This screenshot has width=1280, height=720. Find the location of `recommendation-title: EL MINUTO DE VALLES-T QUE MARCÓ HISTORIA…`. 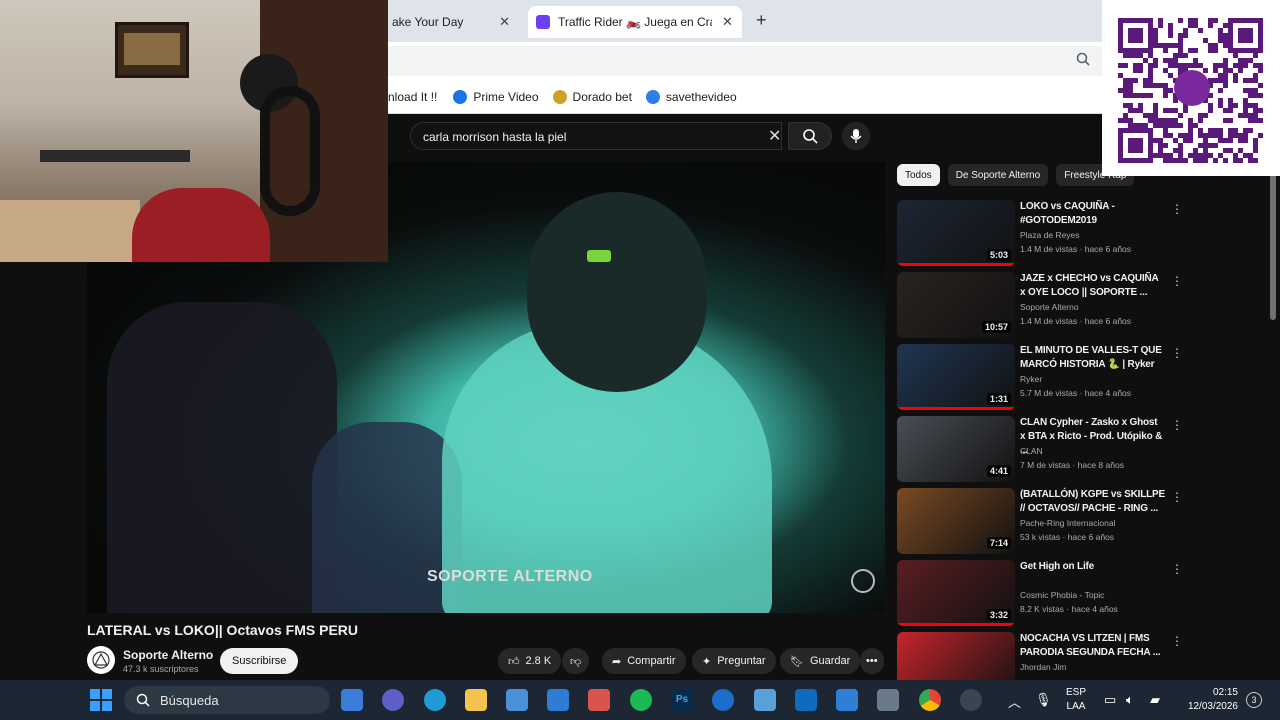

recommendation-title: EL MINUTO DE VALLES-T QUE MARCÓ HISTORIA… is located at coordinates (1092, 358).